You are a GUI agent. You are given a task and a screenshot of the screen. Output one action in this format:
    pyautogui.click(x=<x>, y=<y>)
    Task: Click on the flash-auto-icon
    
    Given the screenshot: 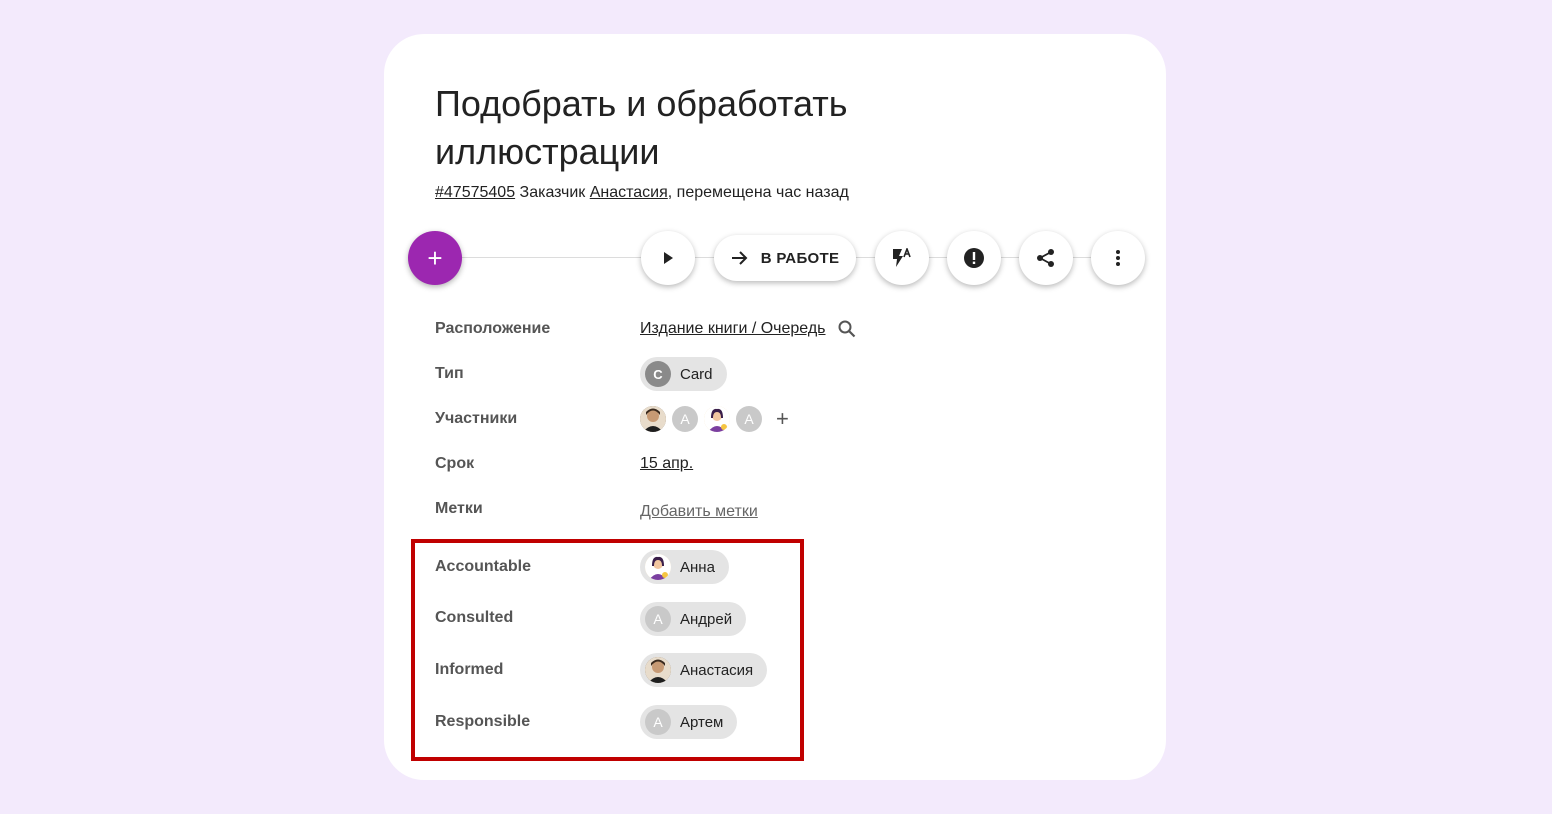 What is the action you would take?
    pyautogui.click(x=902, y=257)
    